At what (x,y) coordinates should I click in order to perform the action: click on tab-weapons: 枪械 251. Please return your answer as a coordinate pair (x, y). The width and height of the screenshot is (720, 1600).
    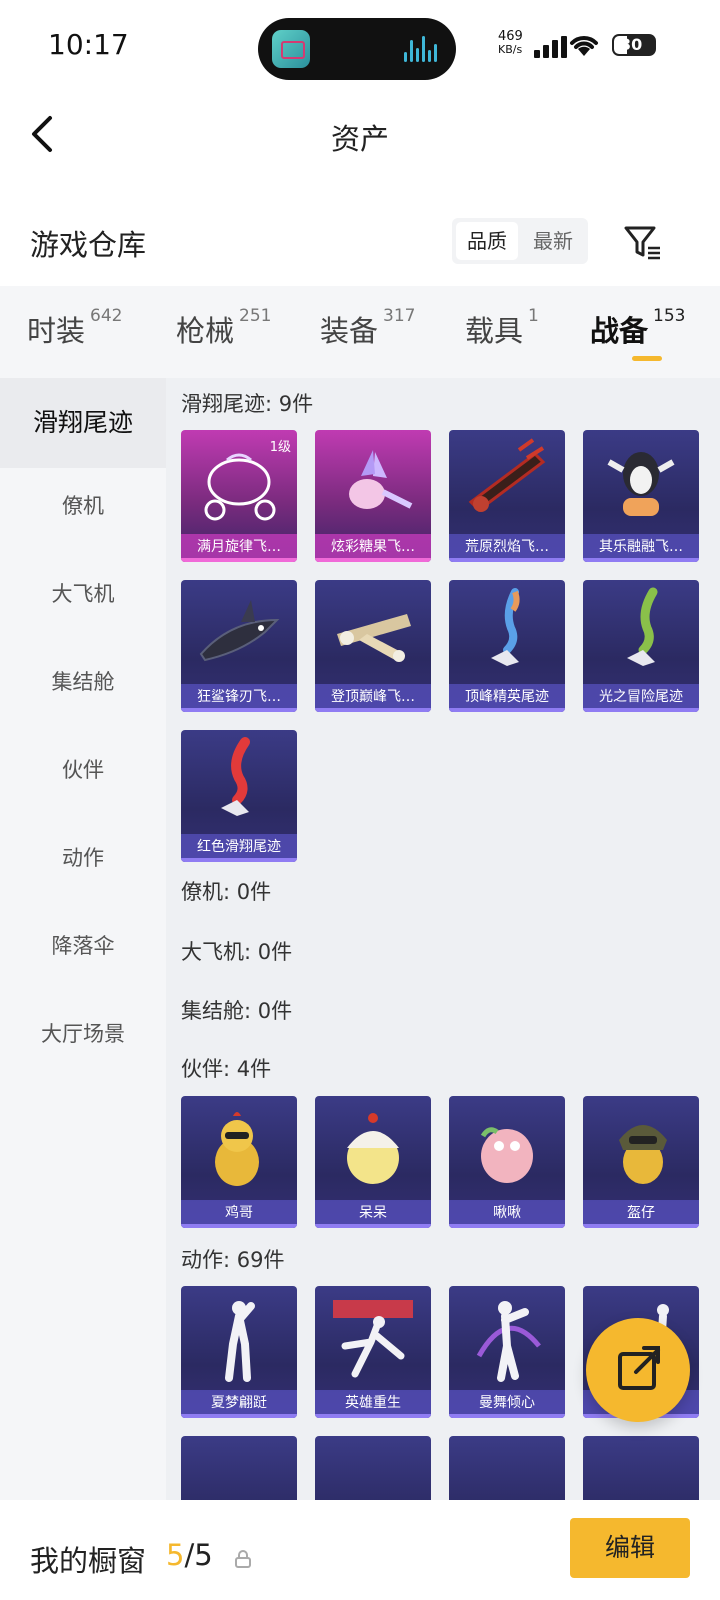
    Looking at the image, I should click on (223, 328).